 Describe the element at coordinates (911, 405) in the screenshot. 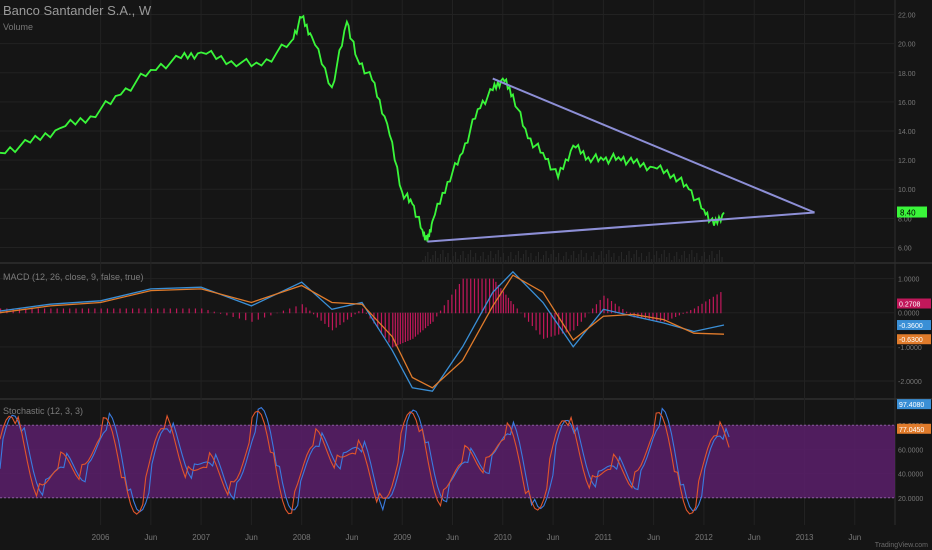

I see `stochastic-value-text: 97.4080` at that location.